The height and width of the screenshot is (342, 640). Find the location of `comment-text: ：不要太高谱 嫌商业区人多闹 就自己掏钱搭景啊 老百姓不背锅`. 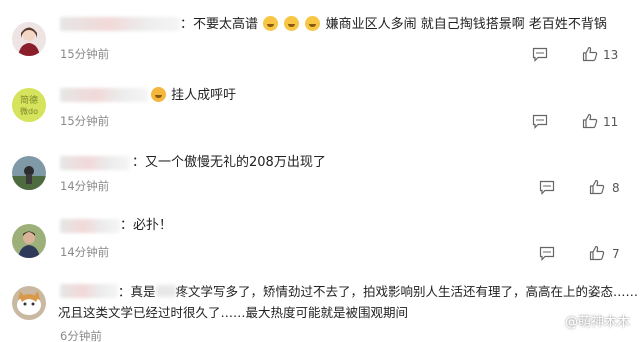

comment-text: ：不要太高谱 嫌商业区人多闹 就自己掏钱搭景啊 老百姓不背锅 is located at coordinates (393, 24).